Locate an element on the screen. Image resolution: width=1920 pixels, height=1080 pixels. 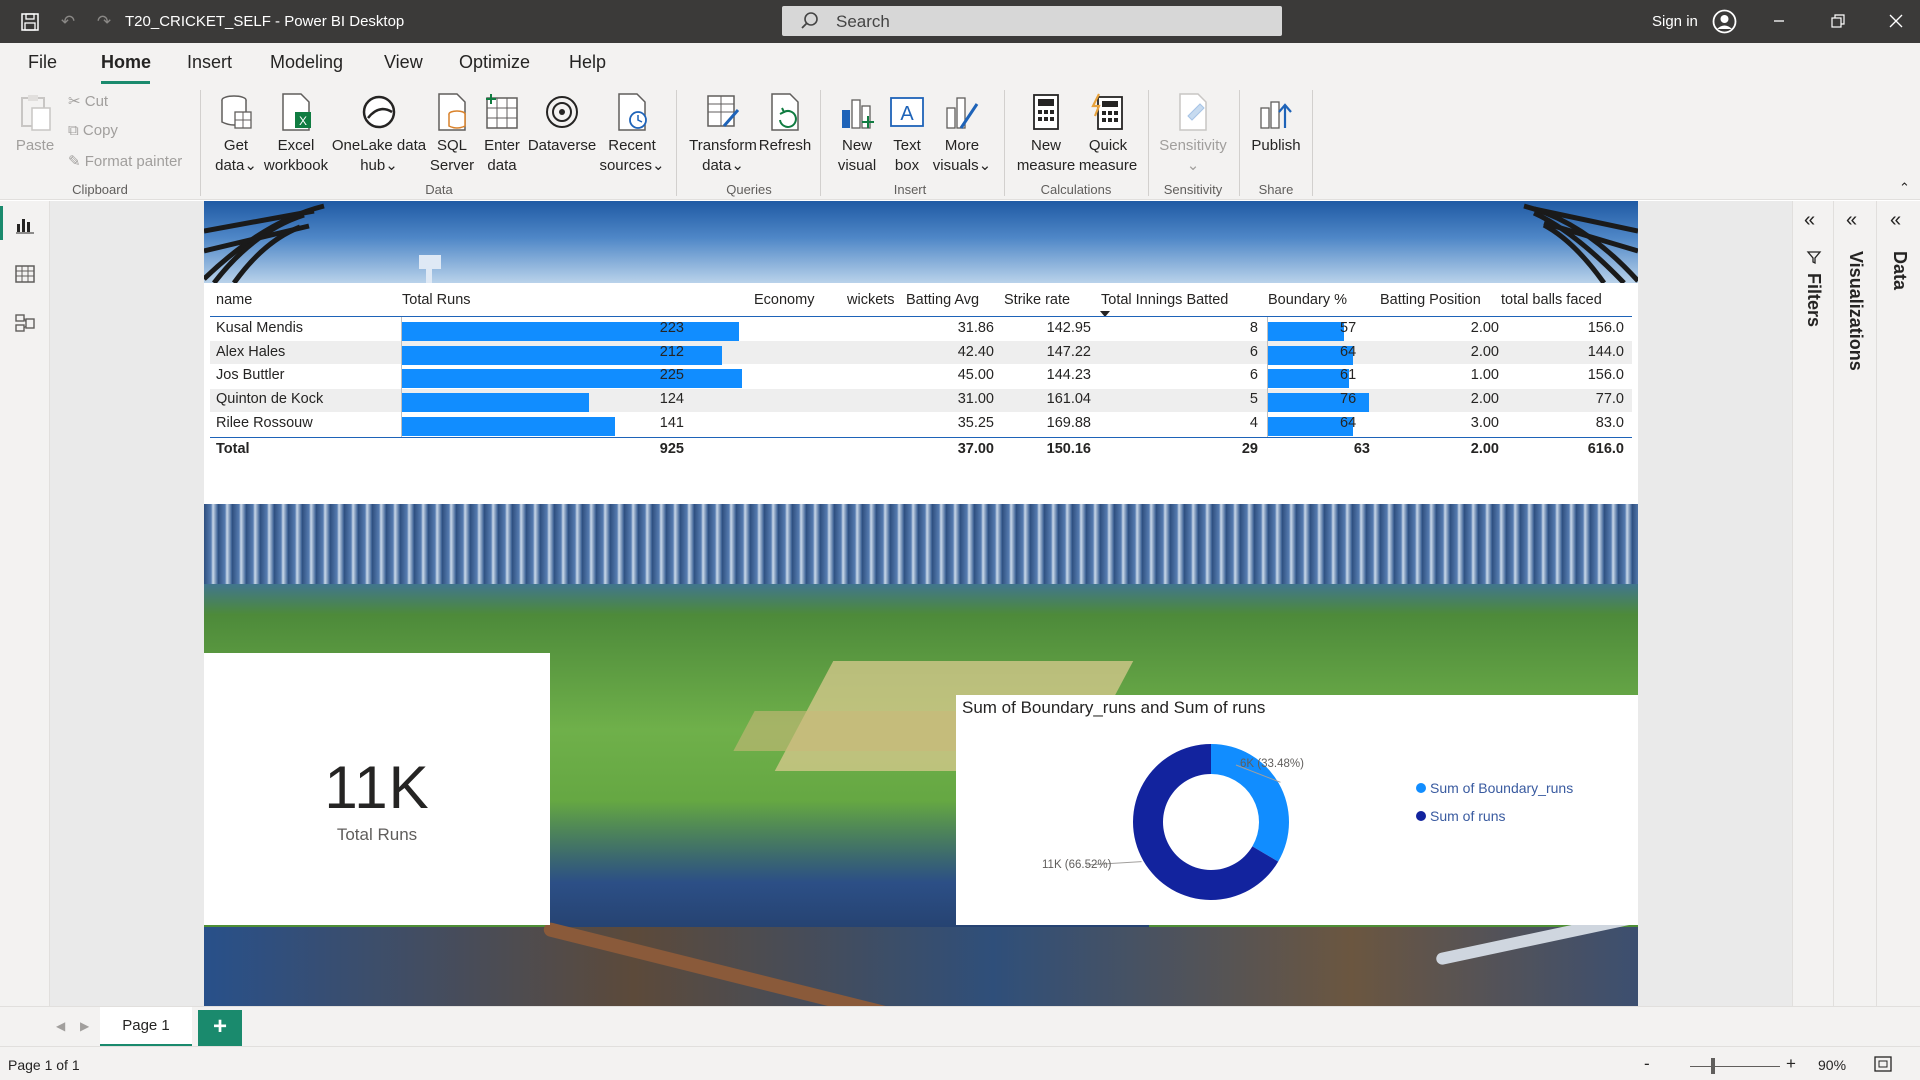
tab-modeling: Modeling is located at coordinates (306, 62).